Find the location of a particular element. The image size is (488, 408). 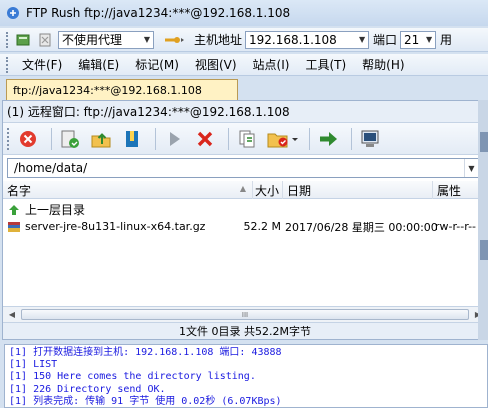

port-input-value: 21 is located at coordinates (412, 39).